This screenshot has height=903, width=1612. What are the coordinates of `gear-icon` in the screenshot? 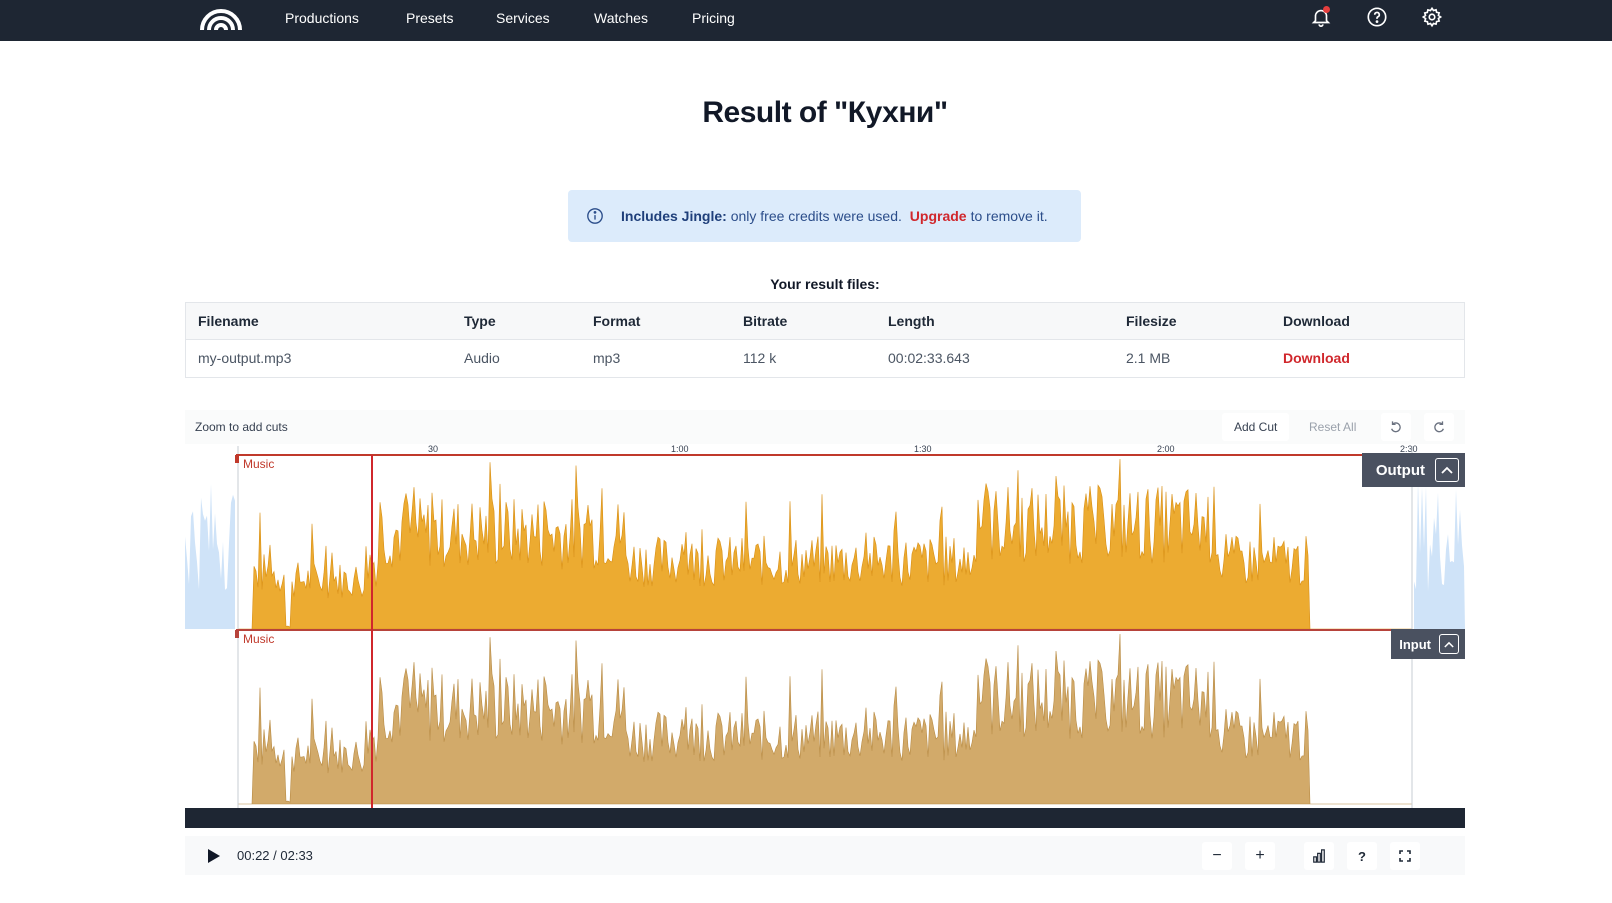 It's located at (1432, 17).